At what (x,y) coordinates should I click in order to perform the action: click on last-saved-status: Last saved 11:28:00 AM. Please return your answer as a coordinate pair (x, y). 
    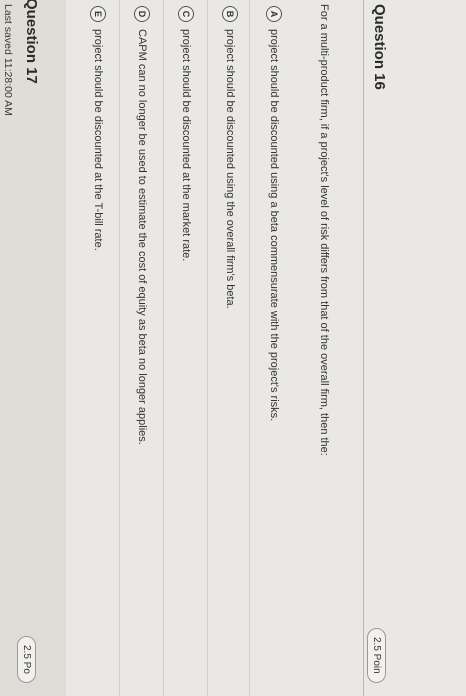
    Looking at the image, I should click on (8, 60).